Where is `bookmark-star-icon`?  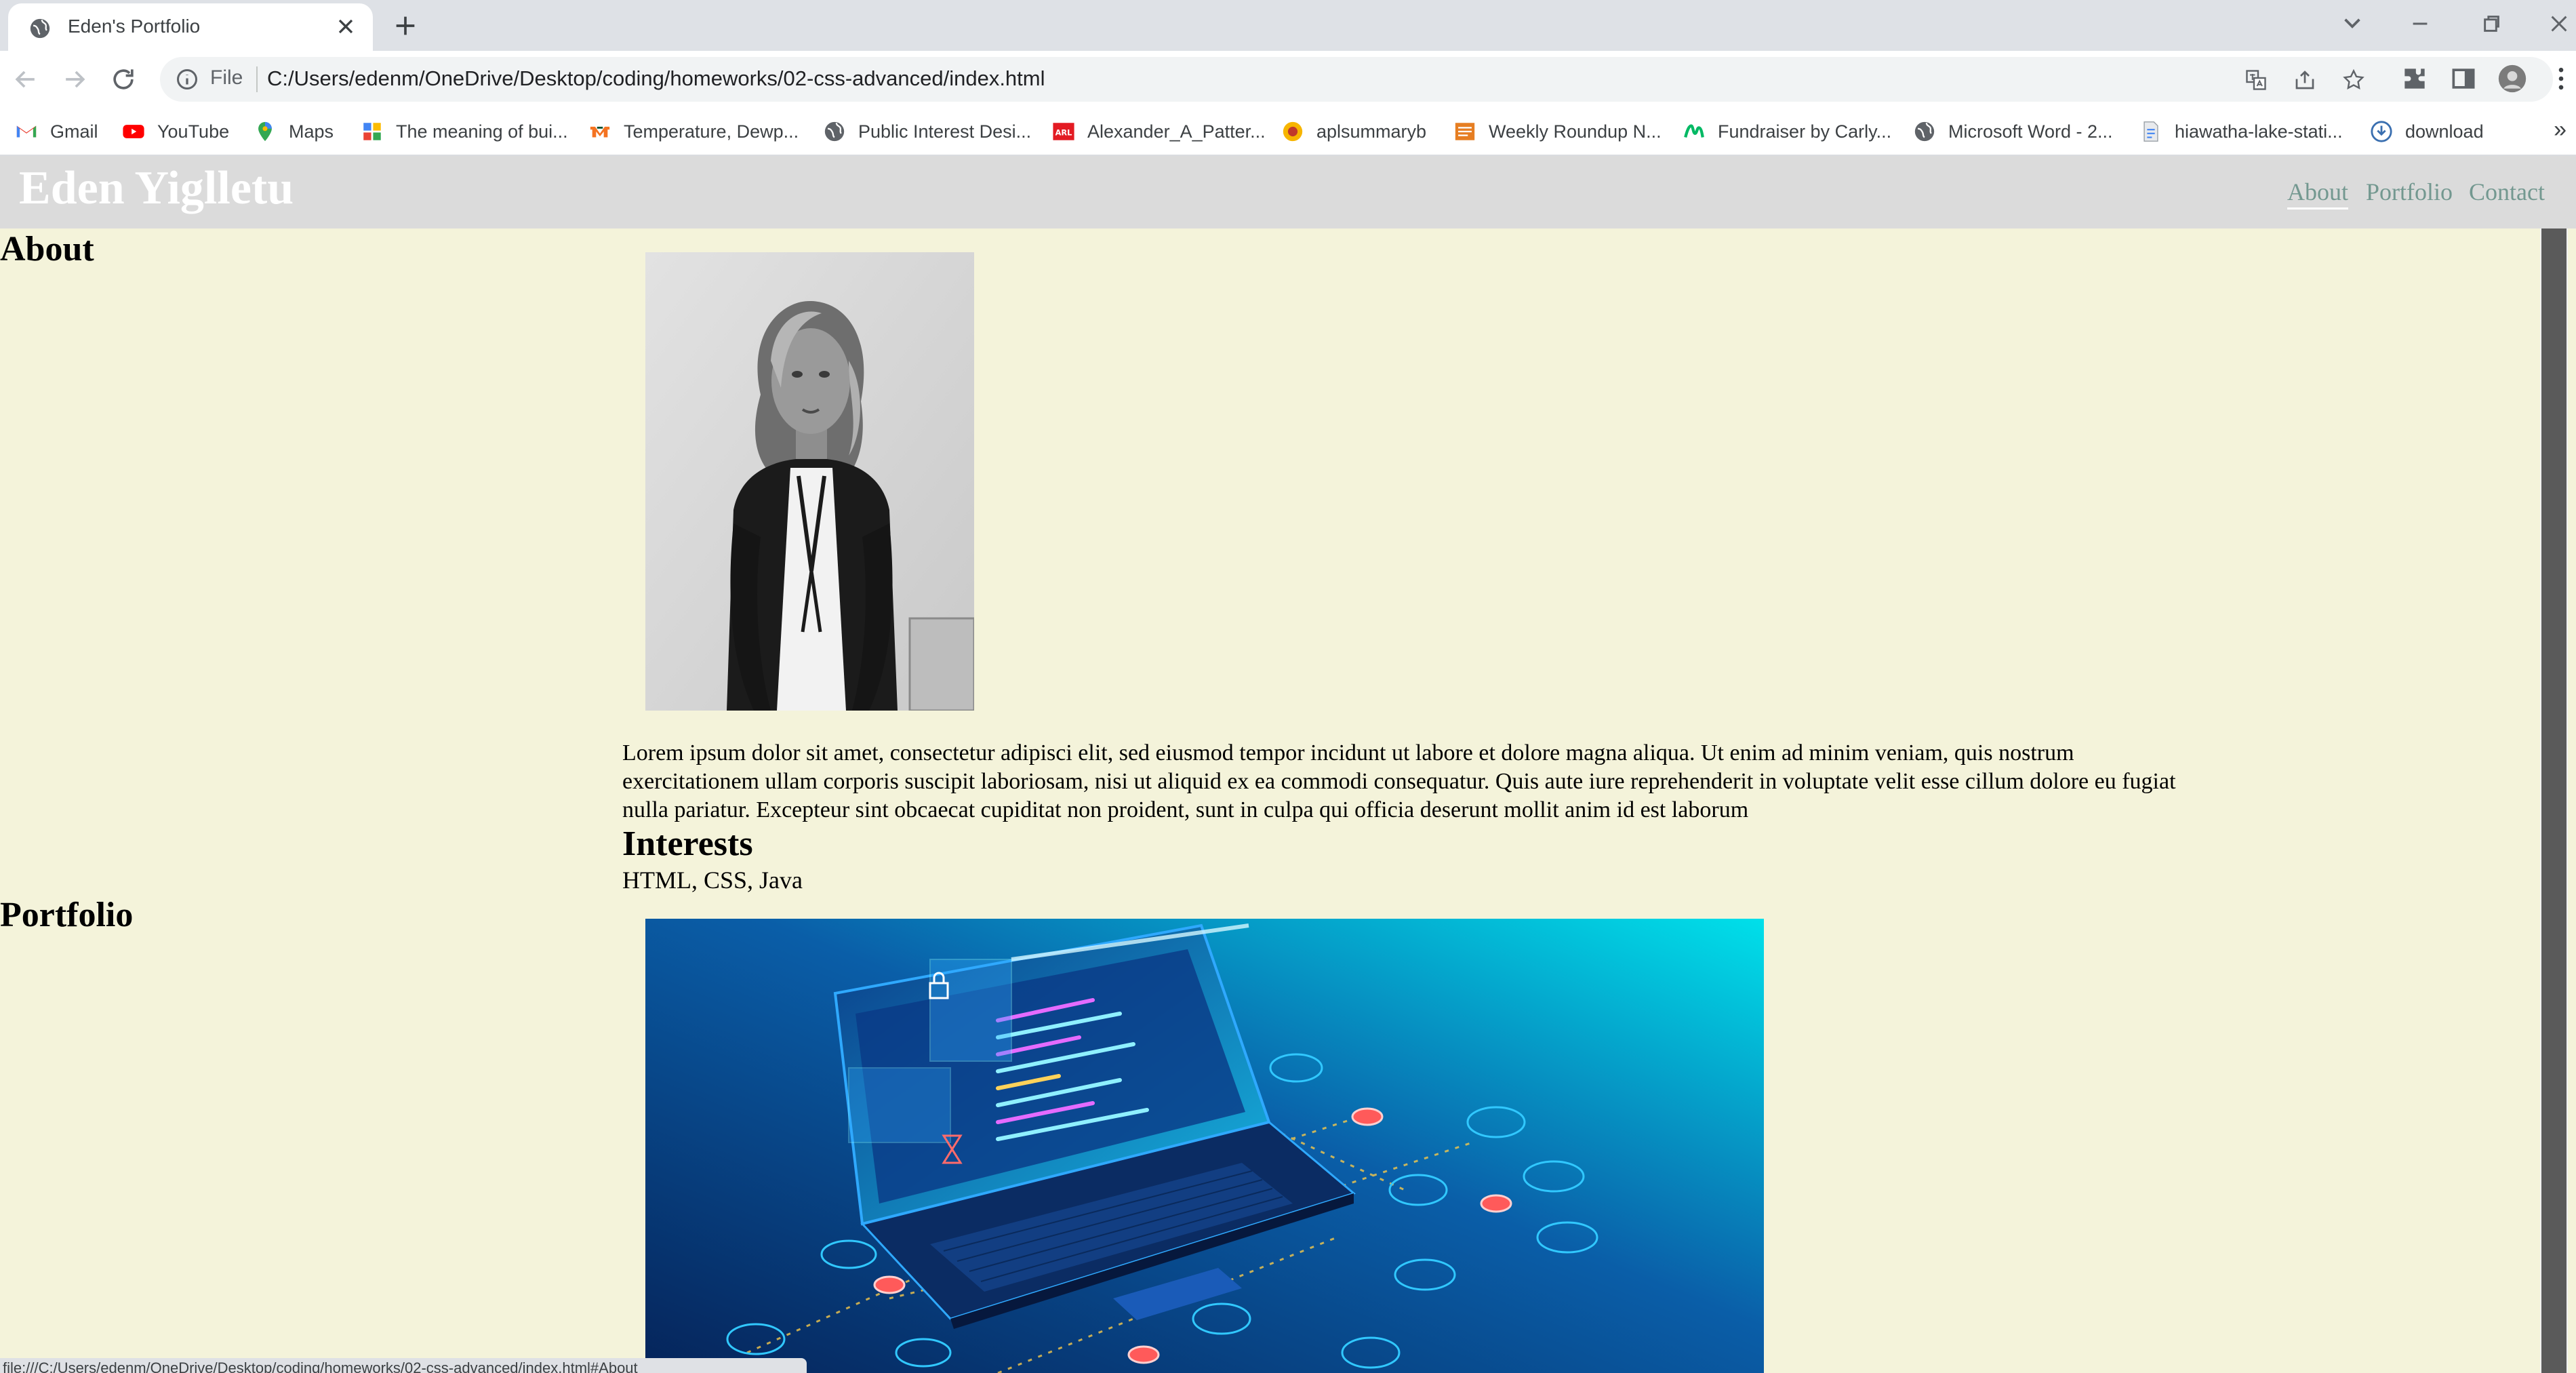 bookmark-star-icon is located at coordinates (2353, 80).